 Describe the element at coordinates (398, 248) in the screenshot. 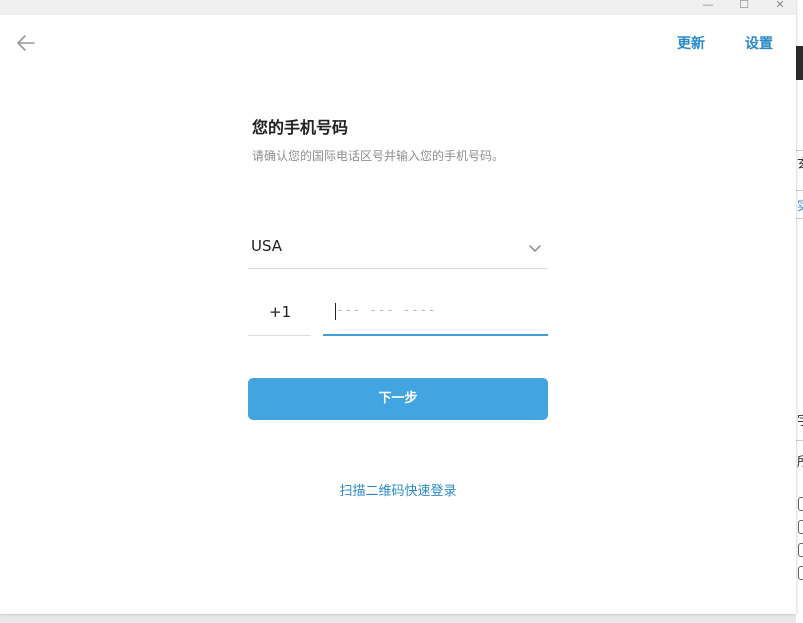

I see `country-select: USA` at that location.